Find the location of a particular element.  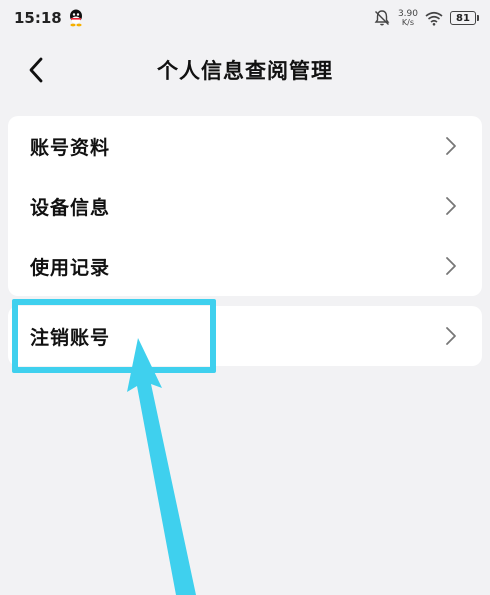

status-bar: 15:18 3.90 K/s 81 is located at coordinates (245, 18).